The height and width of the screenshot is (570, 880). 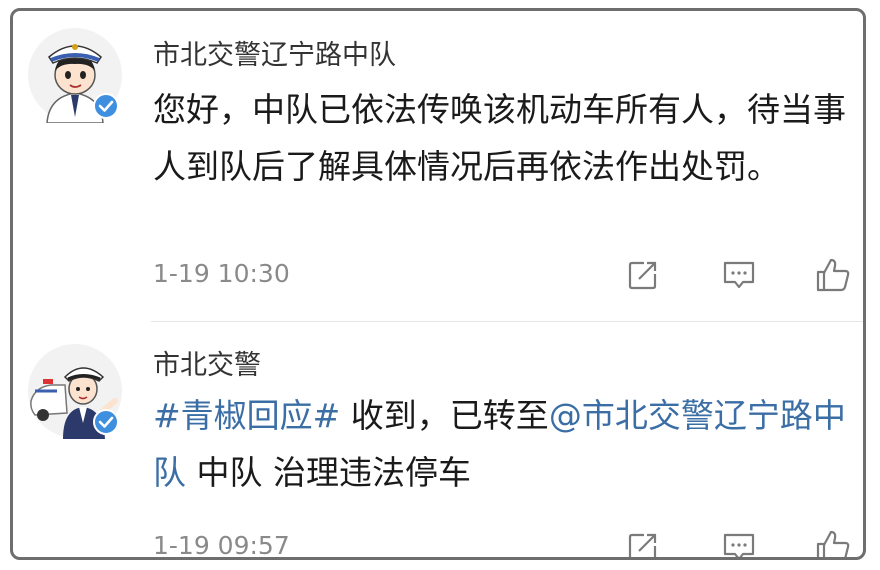 I want to click on comment-text: 您好，中队已依法传唤该机动车所有人，待当事人到队后了解具体情况后再依法作出处罚。, so click(x=499, y=138).